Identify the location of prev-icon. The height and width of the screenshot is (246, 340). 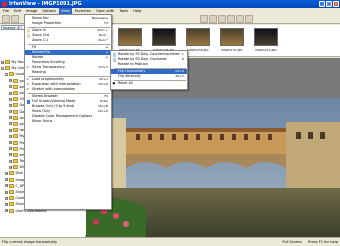
(204, 19).